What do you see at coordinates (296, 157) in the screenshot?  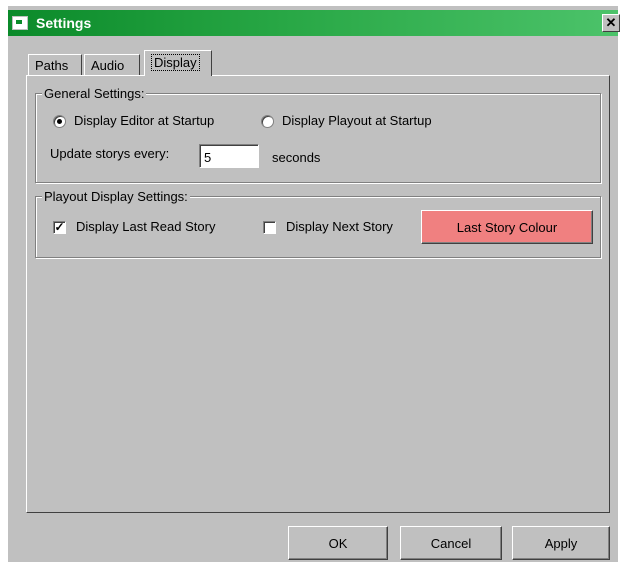 I see `seconds-label: seconds` at bounding box center [296, 157].